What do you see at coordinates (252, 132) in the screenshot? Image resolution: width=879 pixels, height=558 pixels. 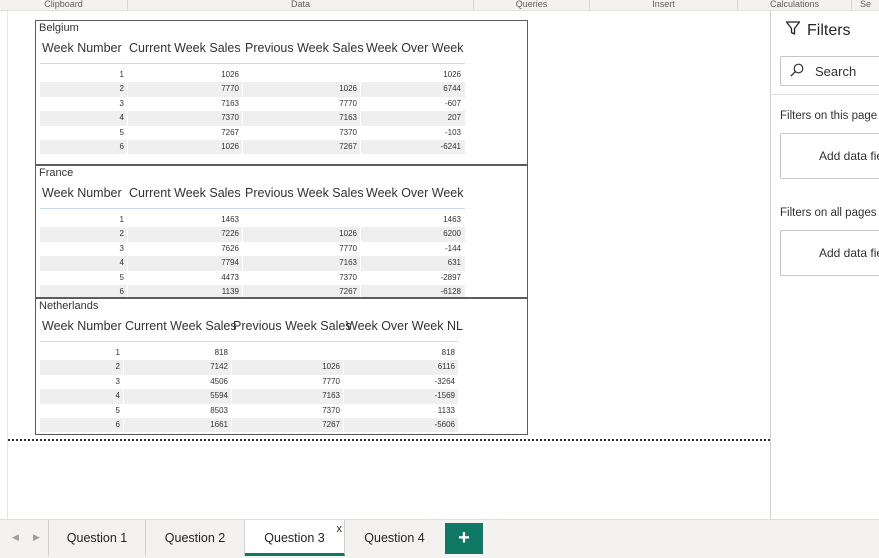 I see `table-row: 5 7267 7370 -103` at bounding box center [252, 132].